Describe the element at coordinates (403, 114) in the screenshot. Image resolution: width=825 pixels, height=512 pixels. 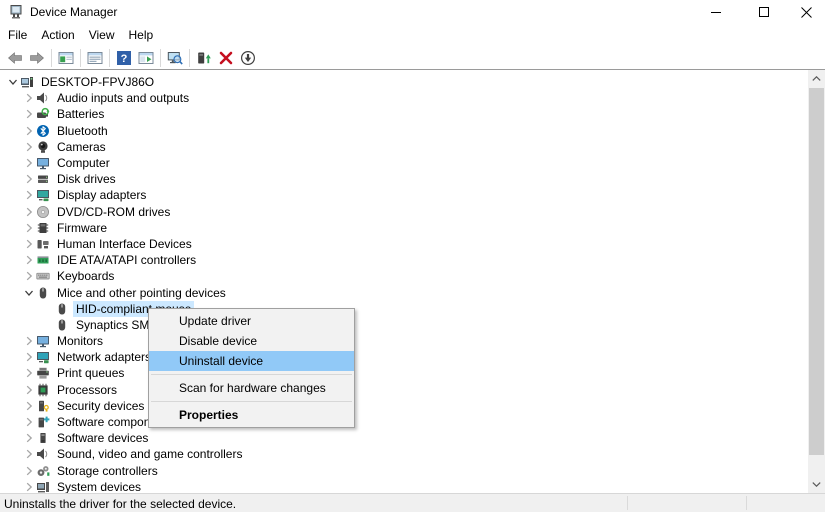
I see `tree-row-batteries: Batteries` at that location.